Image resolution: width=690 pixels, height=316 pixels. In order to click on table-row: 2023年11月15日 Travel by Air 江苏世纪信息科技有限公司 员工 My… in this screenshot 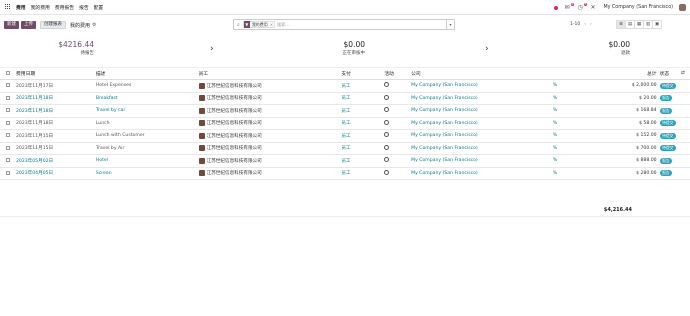, I will do `click(345, 148)`.